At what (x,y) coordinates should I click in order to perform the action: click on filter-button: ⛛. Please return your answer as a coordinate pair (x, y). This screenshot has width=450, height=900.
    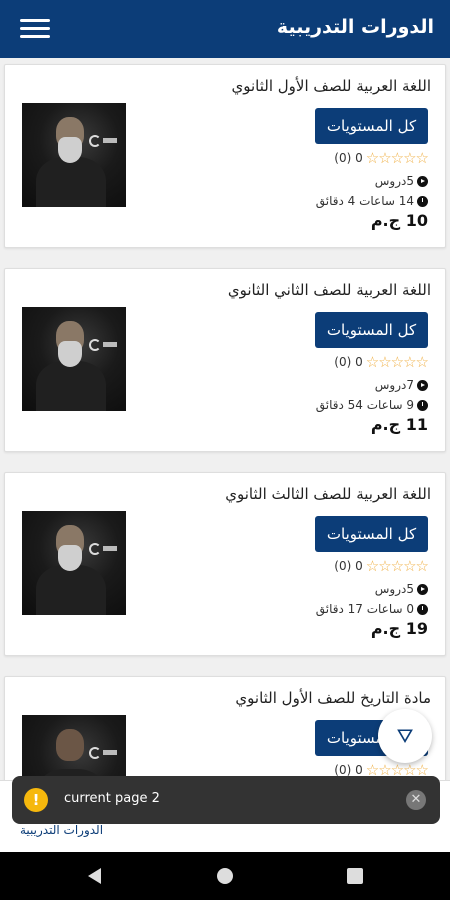
    Looking at the image, I should click on (405, 736).